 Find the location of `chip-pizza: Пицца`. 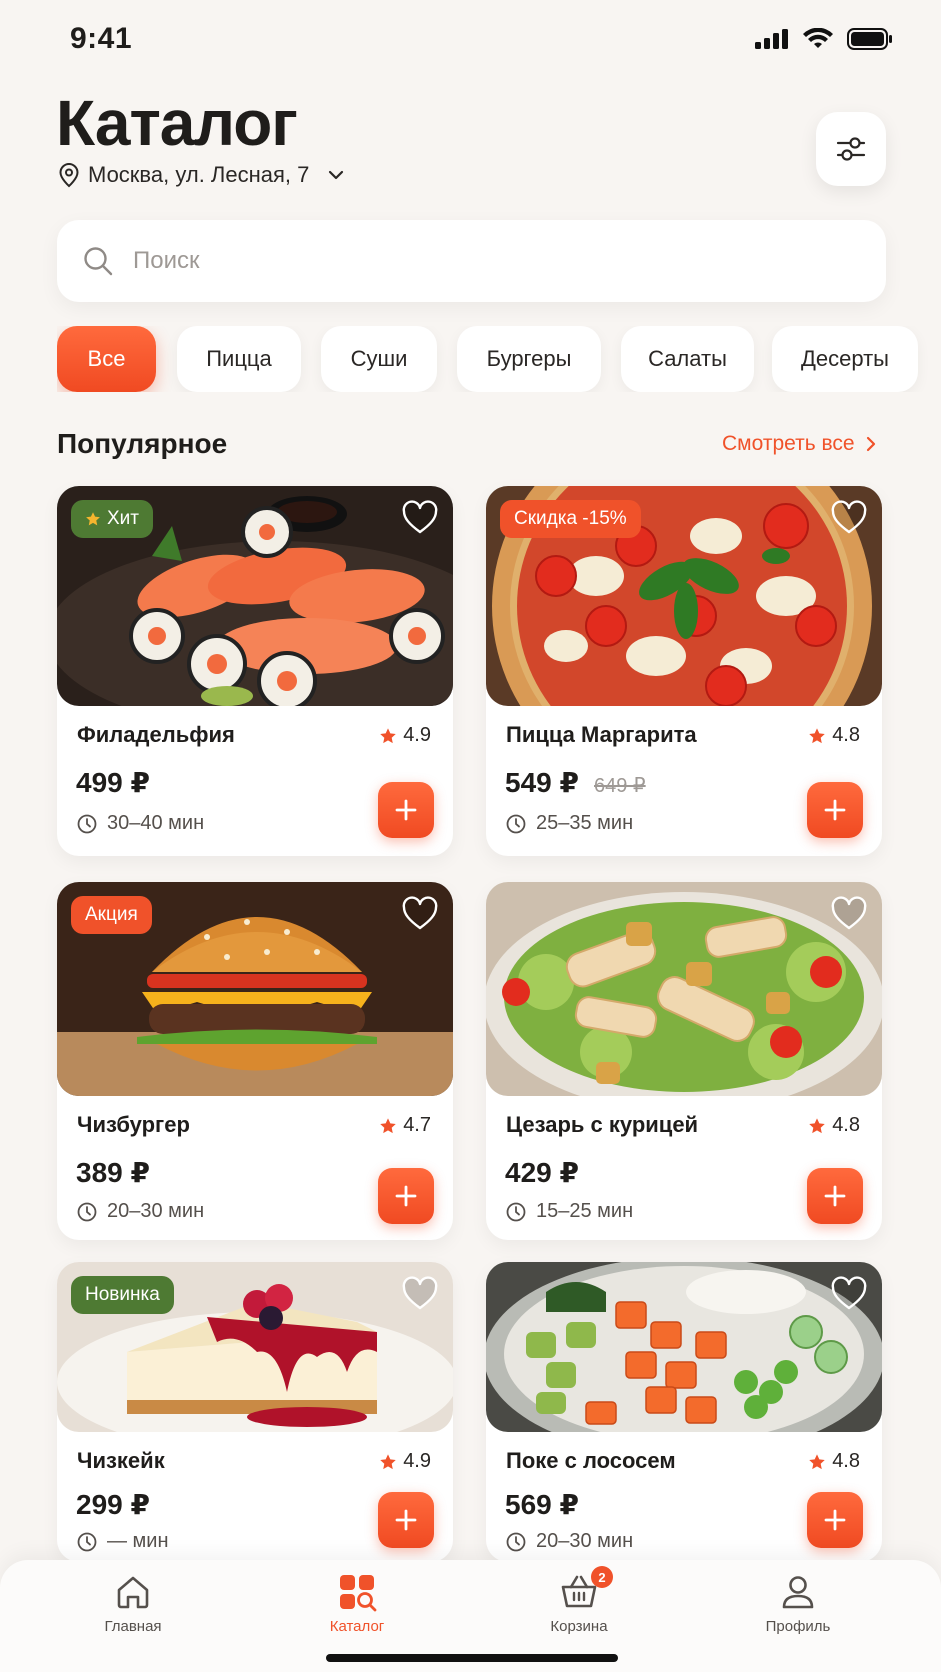

chip-pizza: Пицца is located at coordinates (239, 359).